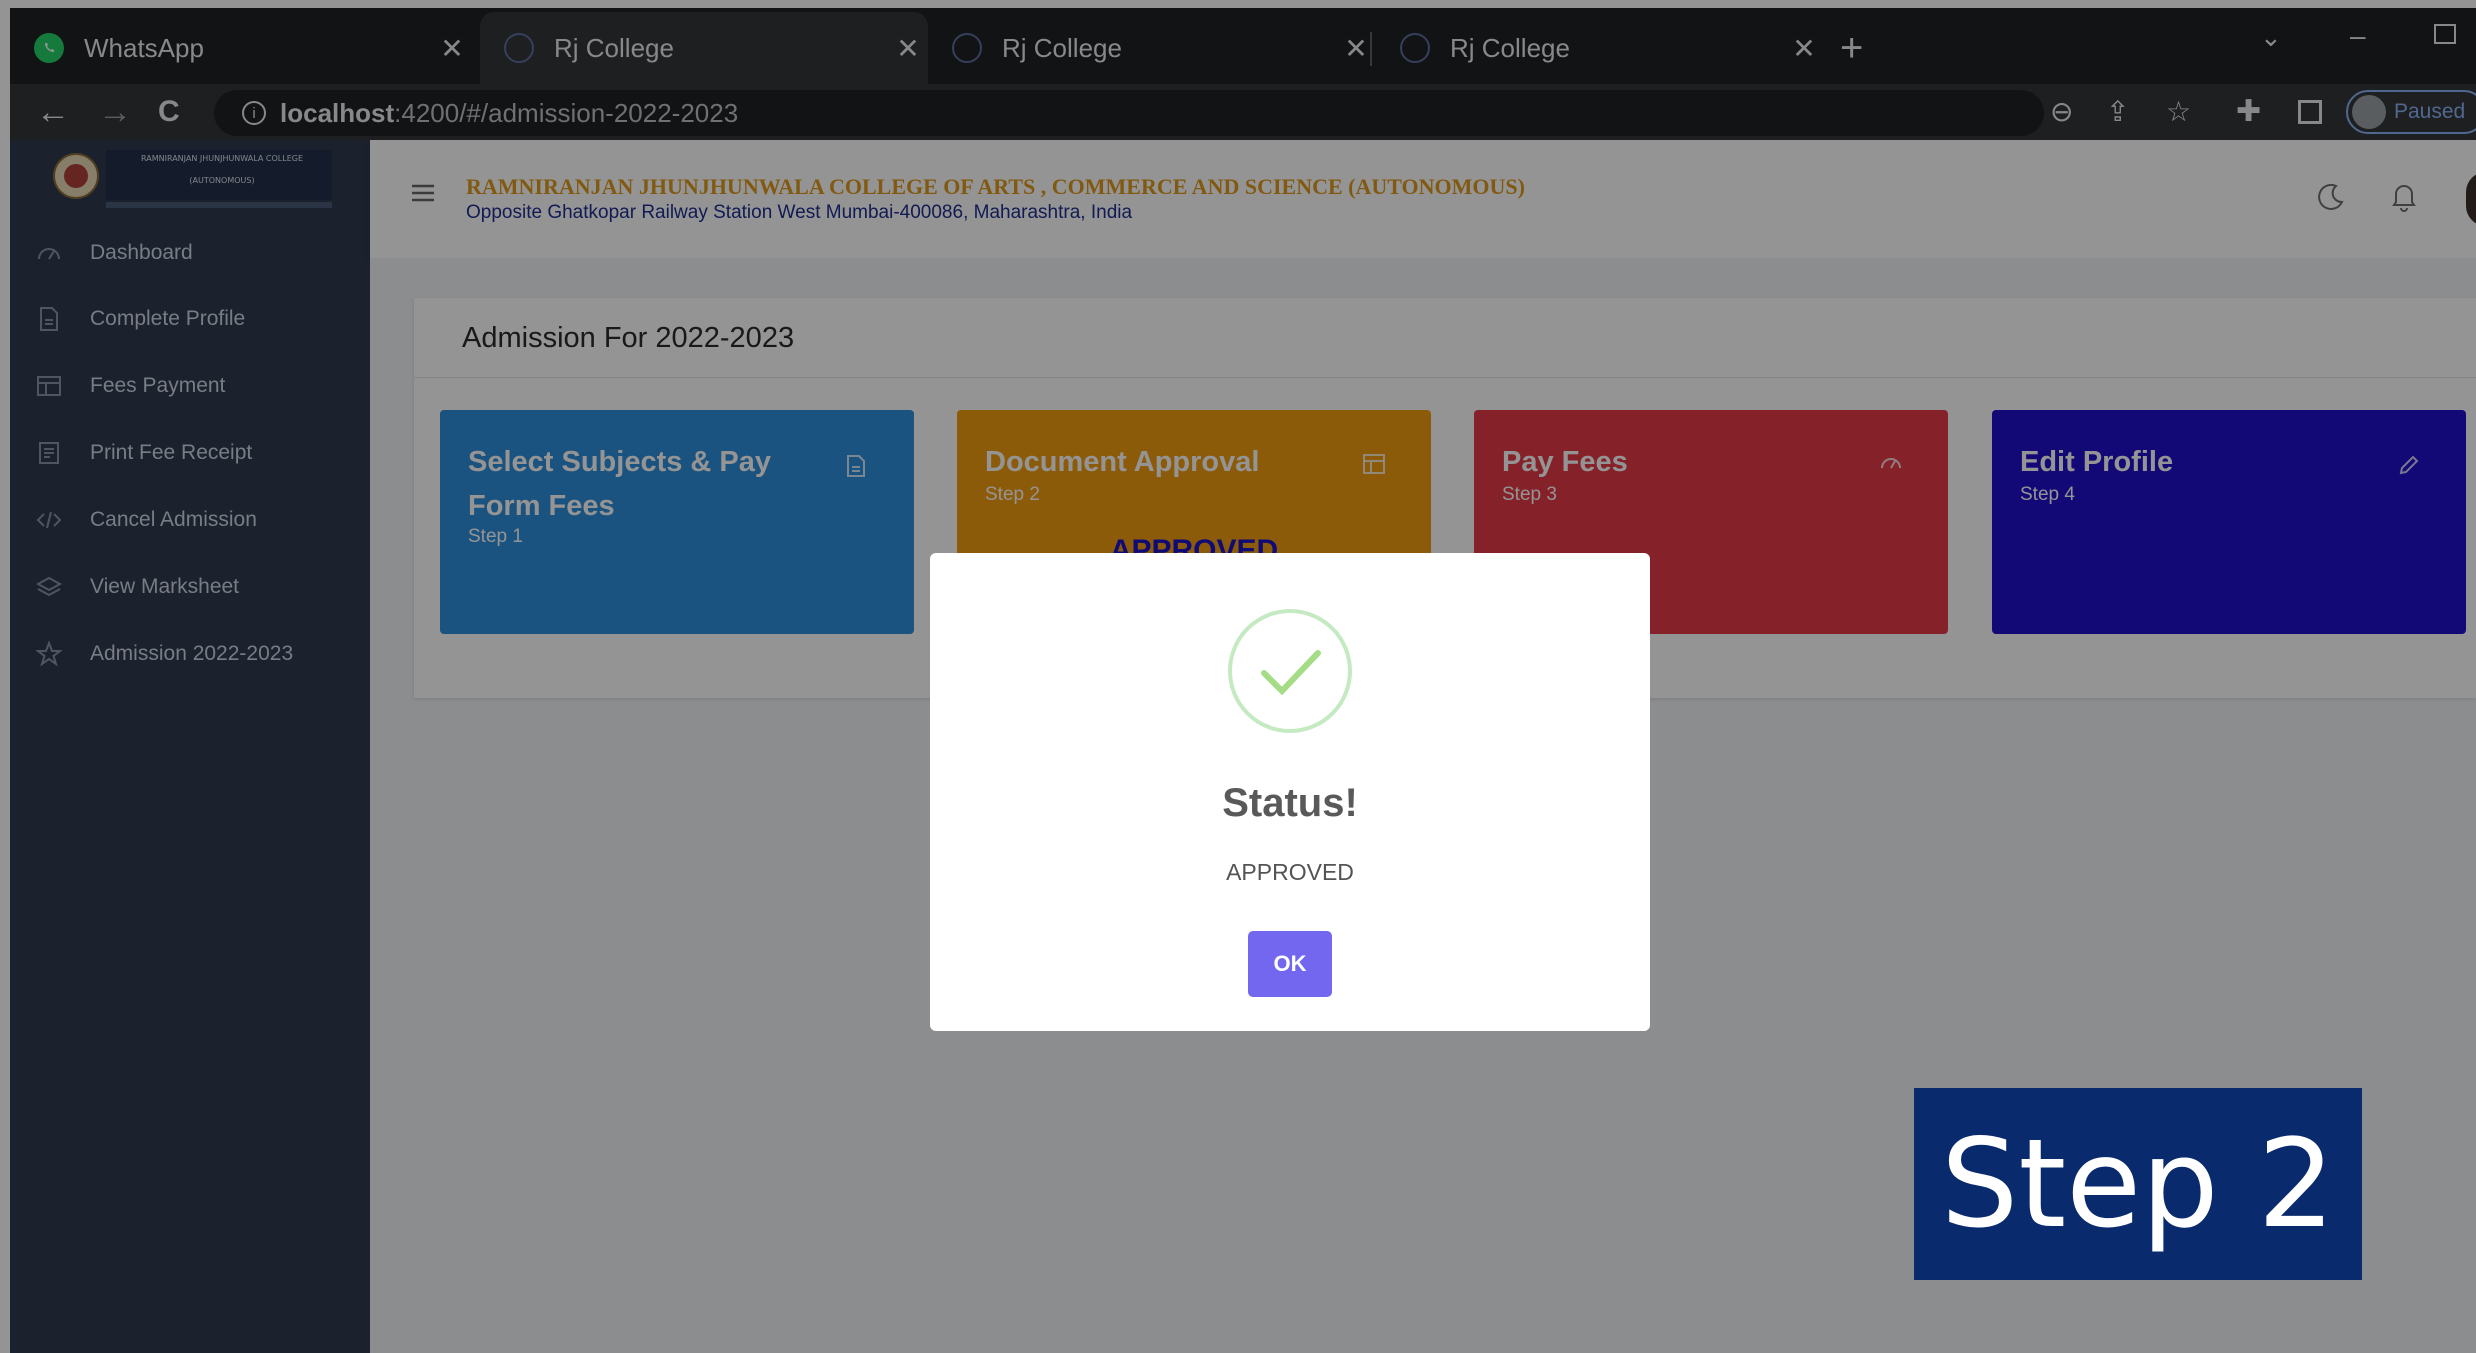 The height and width of the screenshot is (1353, 2476). Describe the element at coordinates (2138, 1184) in the screenshot. I see `step-caption: Step 2` at that location.